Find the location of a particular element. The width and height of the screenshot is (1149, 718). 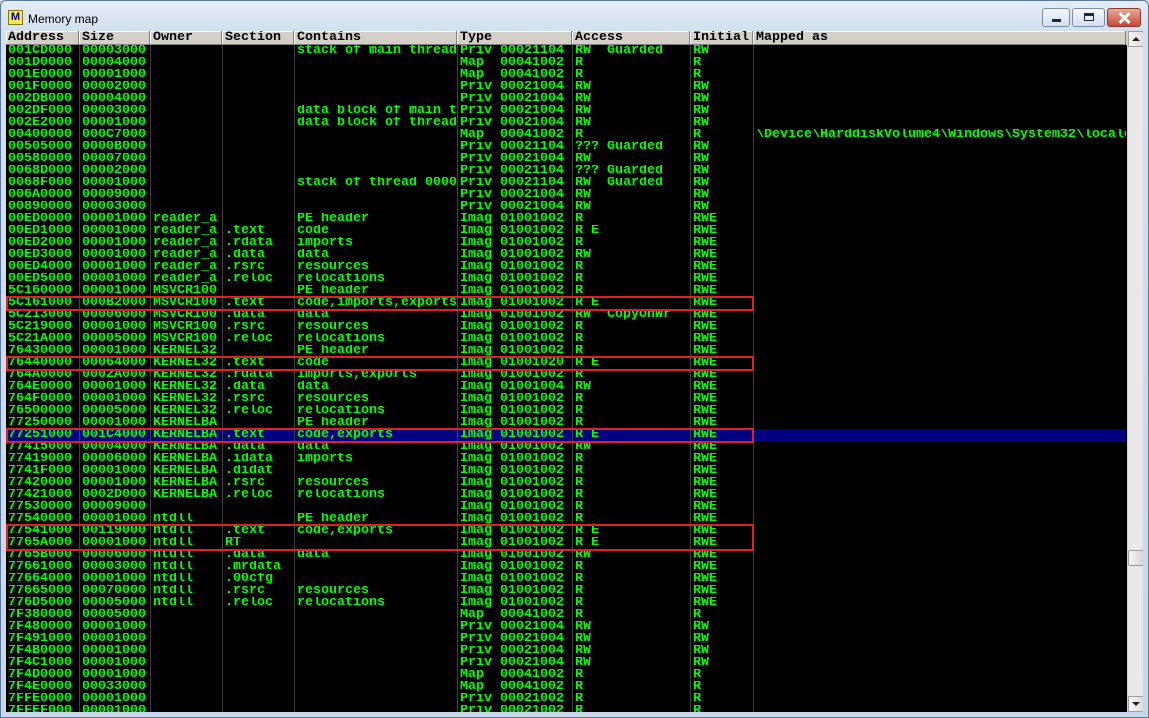

cell-section: .rsrc is located at coordinates (258, 399).